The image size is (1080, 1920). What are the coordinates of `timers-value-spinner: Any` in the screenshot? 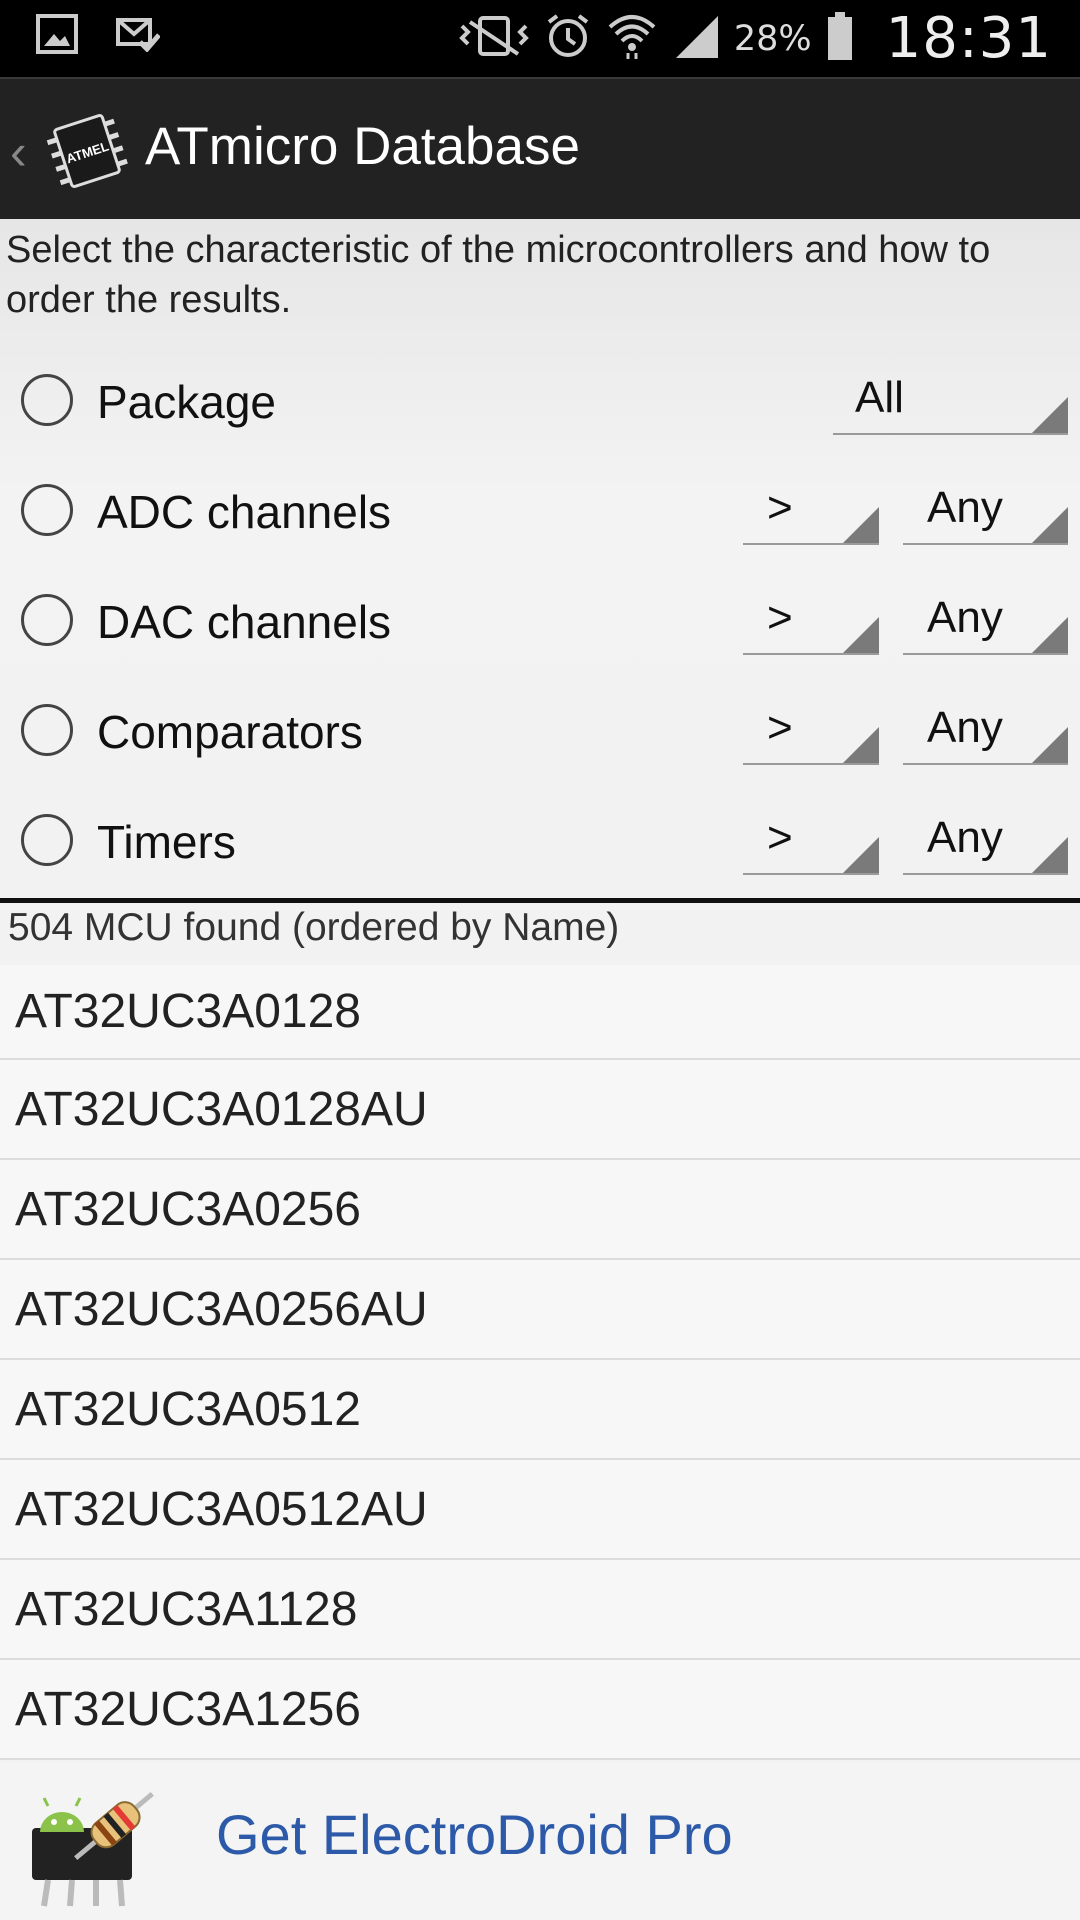 It's located at (985, 844).